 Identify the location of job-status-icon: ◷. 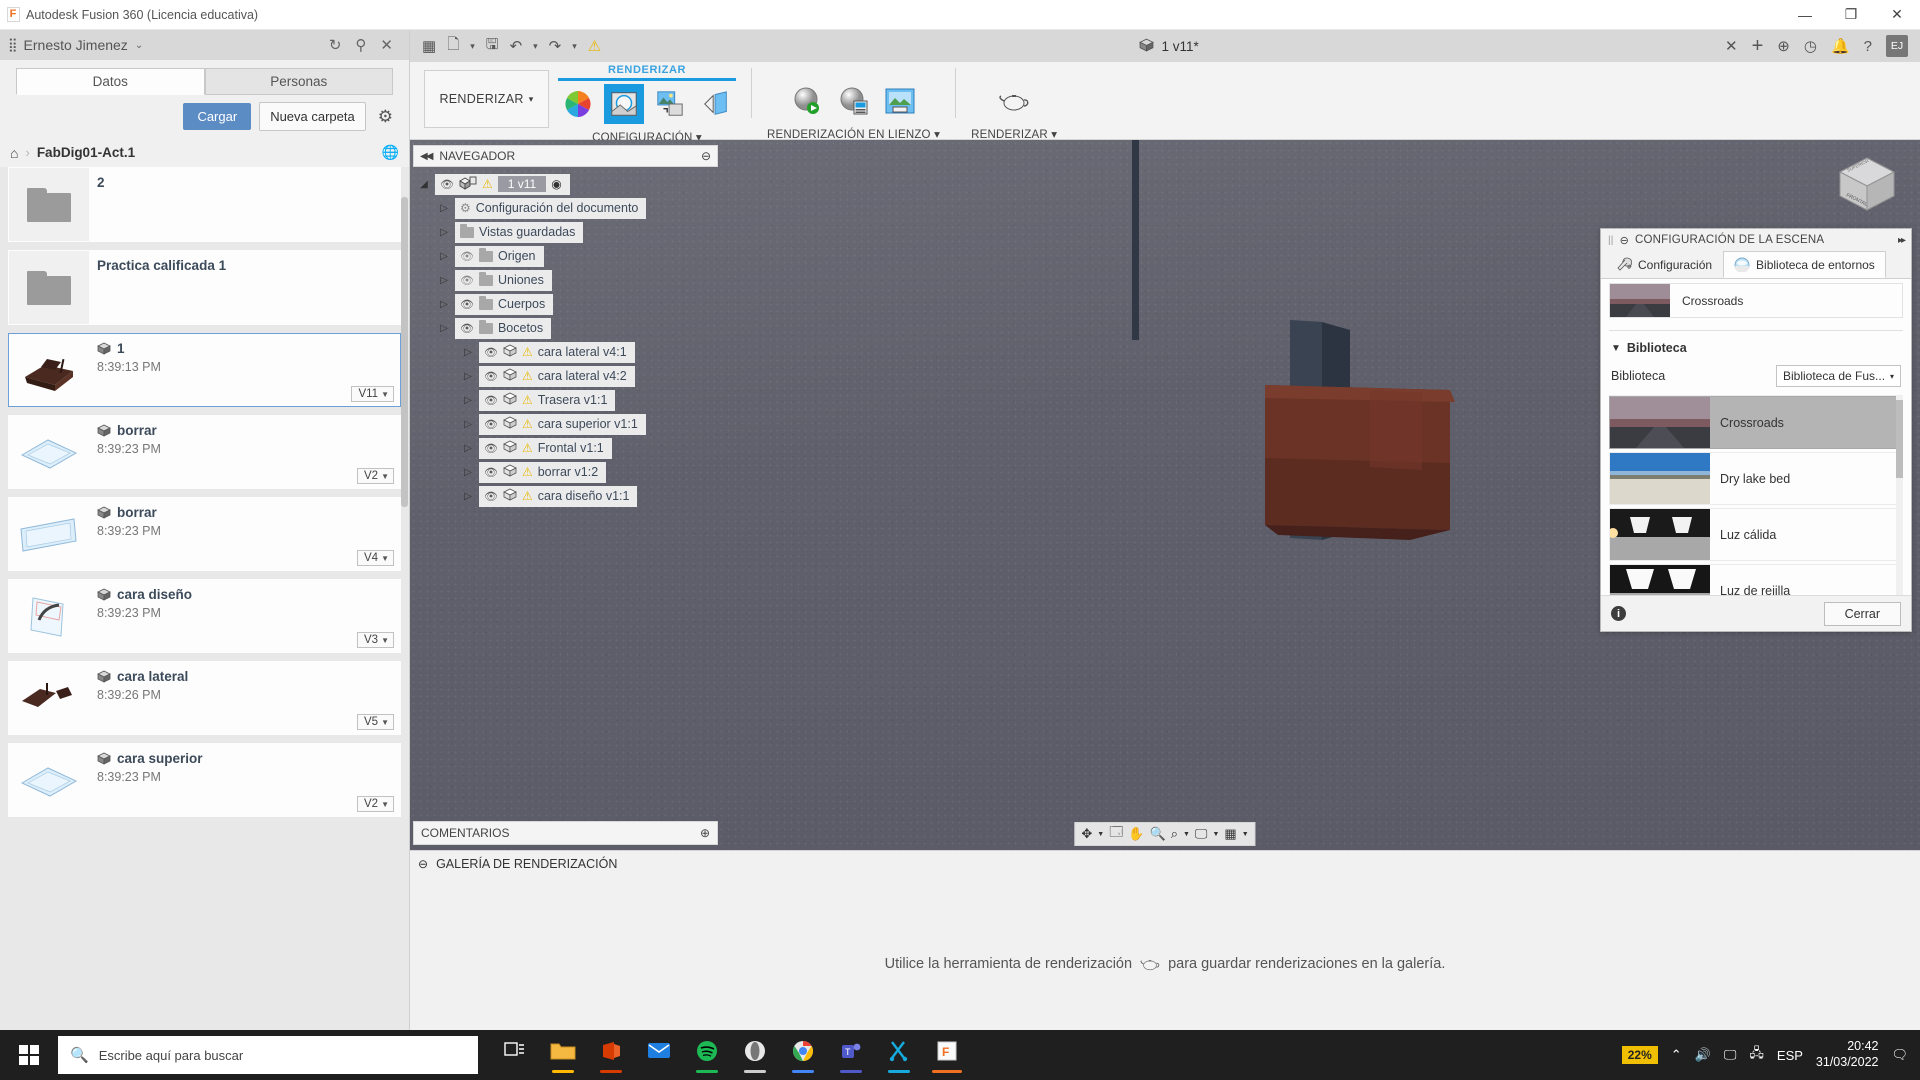
(1810, 46).